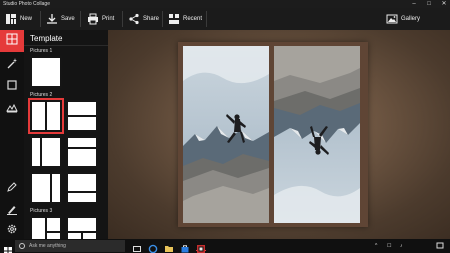 The height and width of the screenshot is (253, 450). What do you see at coordinates (137, 246) in the screenshot?
I see `task-view-icon` at bounding box center [137, 246].